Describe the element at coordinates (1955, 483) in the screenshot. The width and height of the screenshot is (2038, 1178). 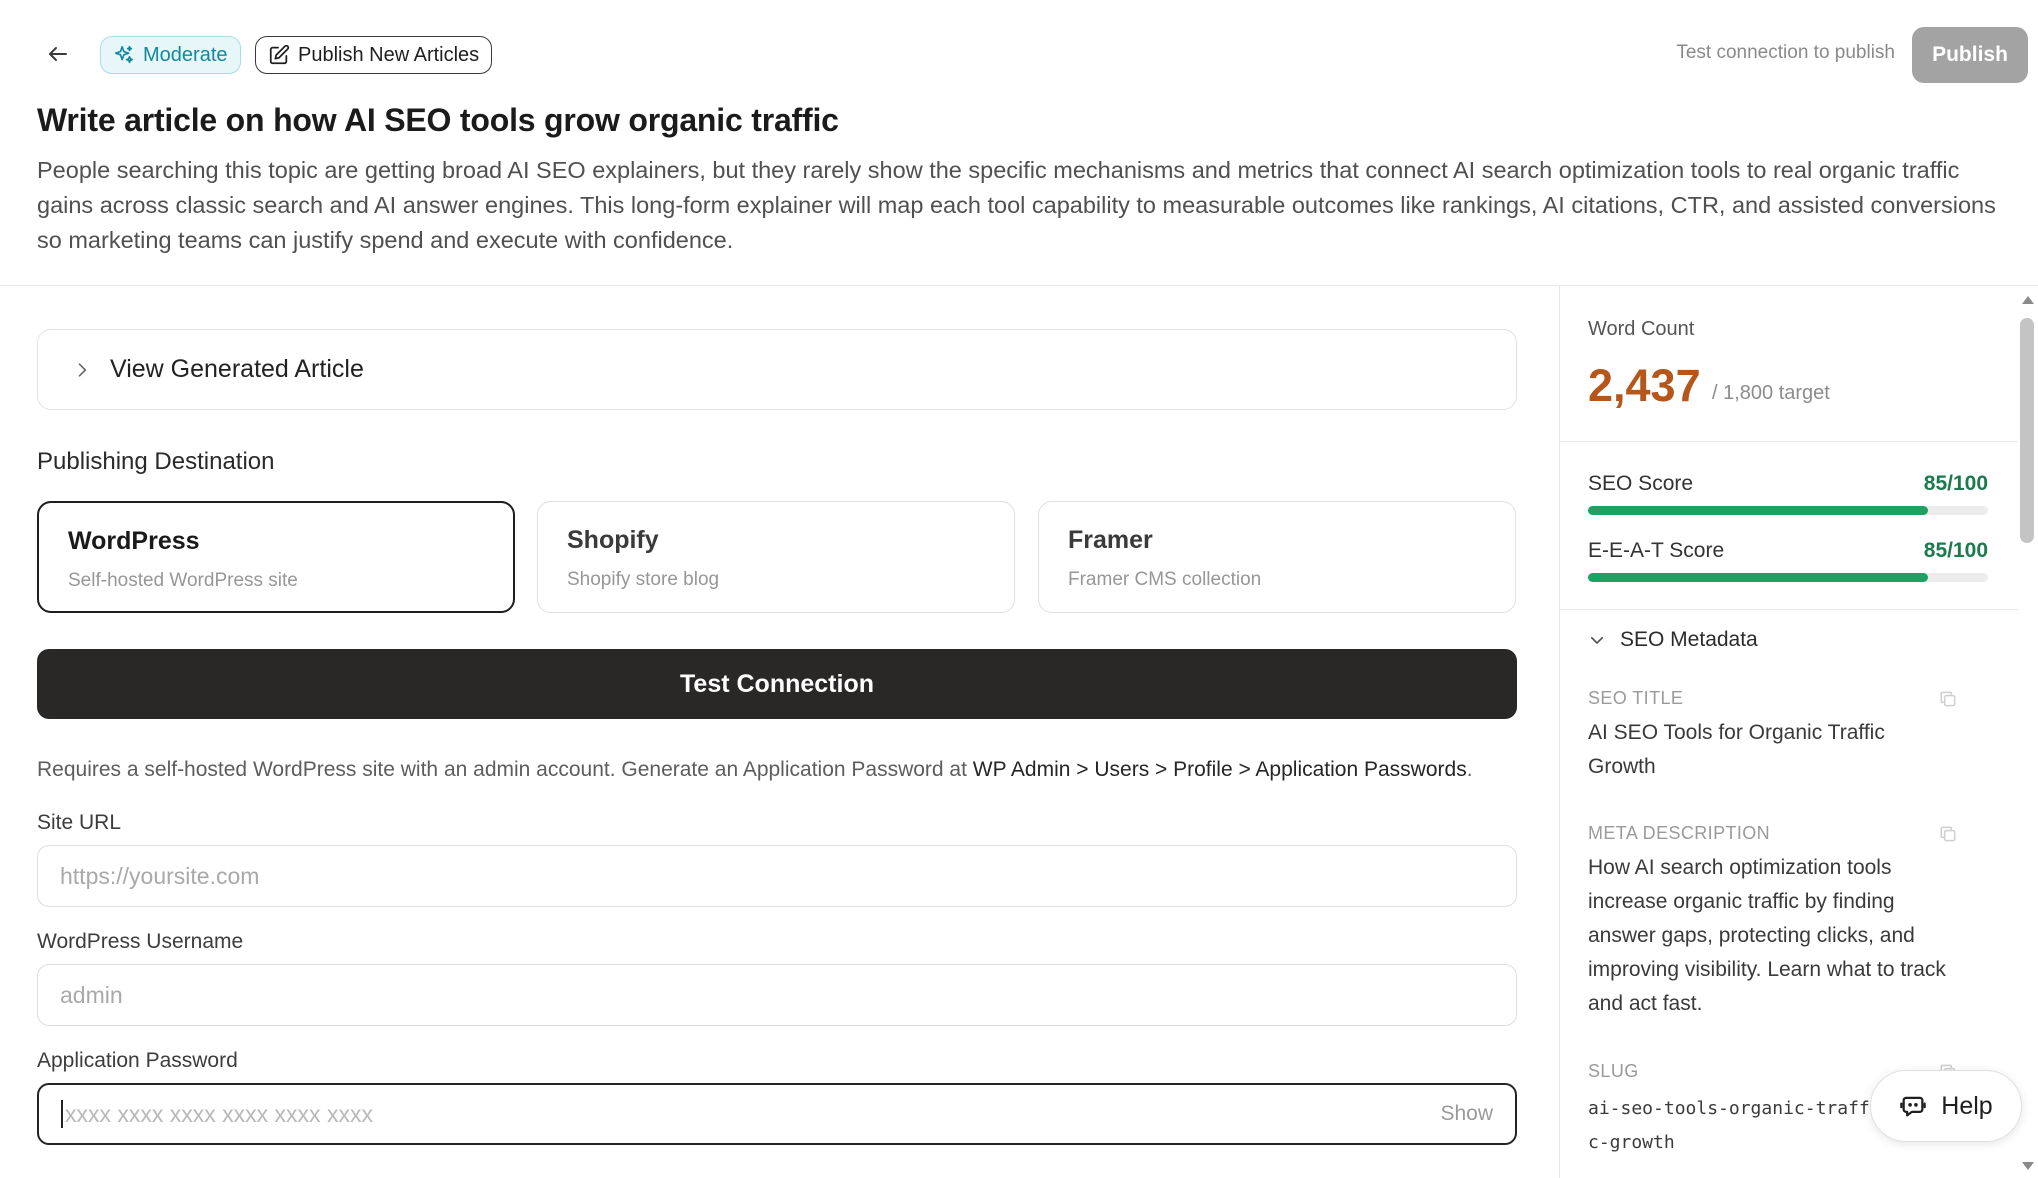
I see `seo-score-value: 85/100` at that location.